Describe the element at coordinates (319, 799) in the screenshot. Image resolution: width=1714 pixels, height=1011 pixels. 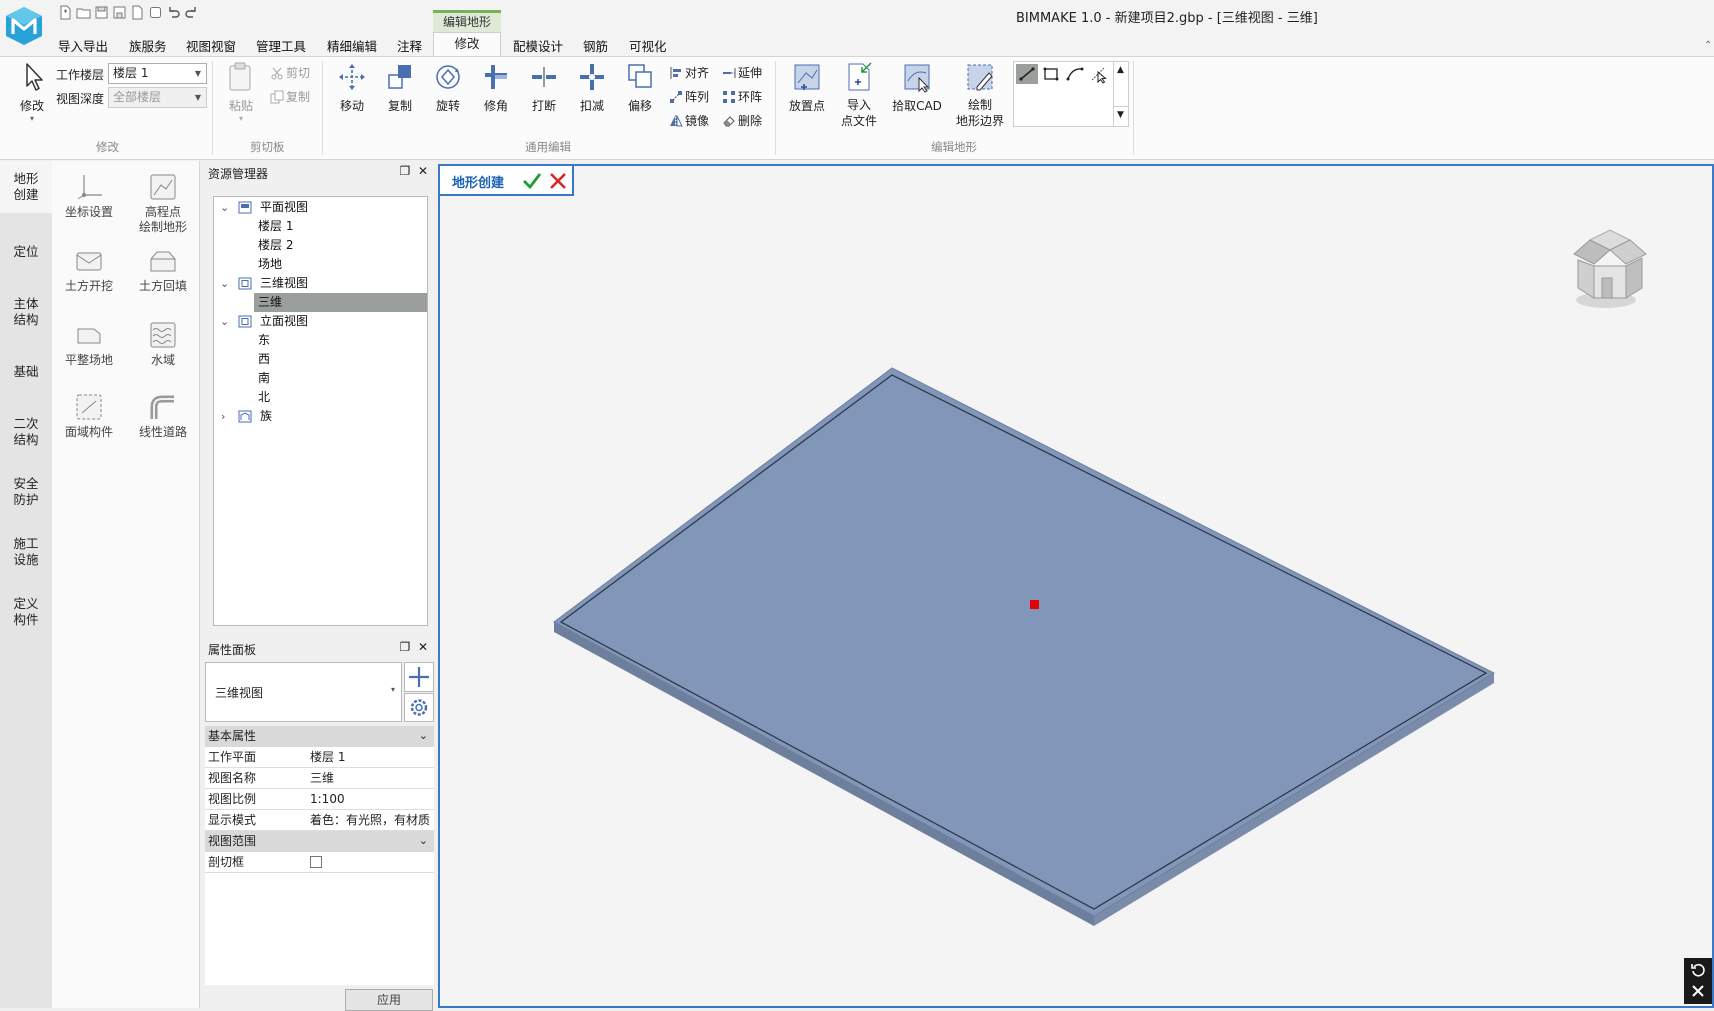
I see `prop-row-view-scale: 视图比例 1:100` at that location.